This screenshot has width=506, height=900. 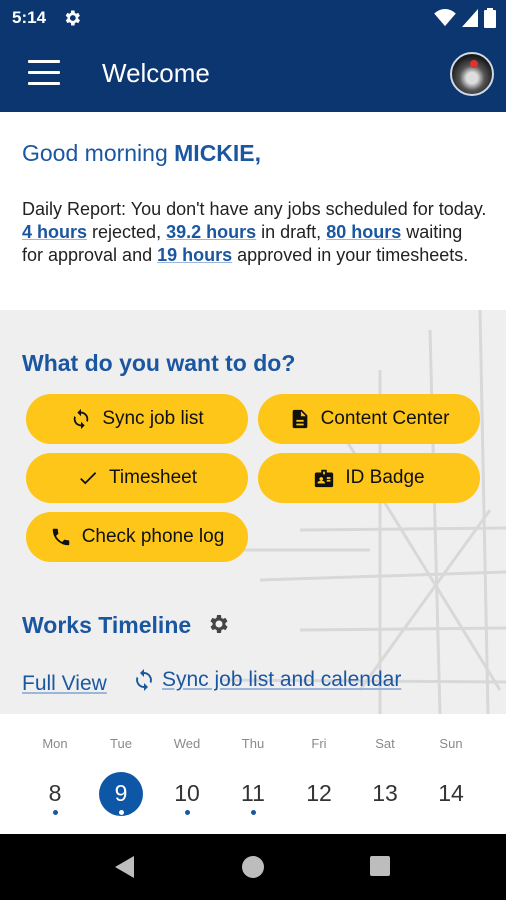 What do you see at coordinates (95, 153) in the screenshot?
I see `greeting-salutation: Good morning` at bounding box center [95, 153].